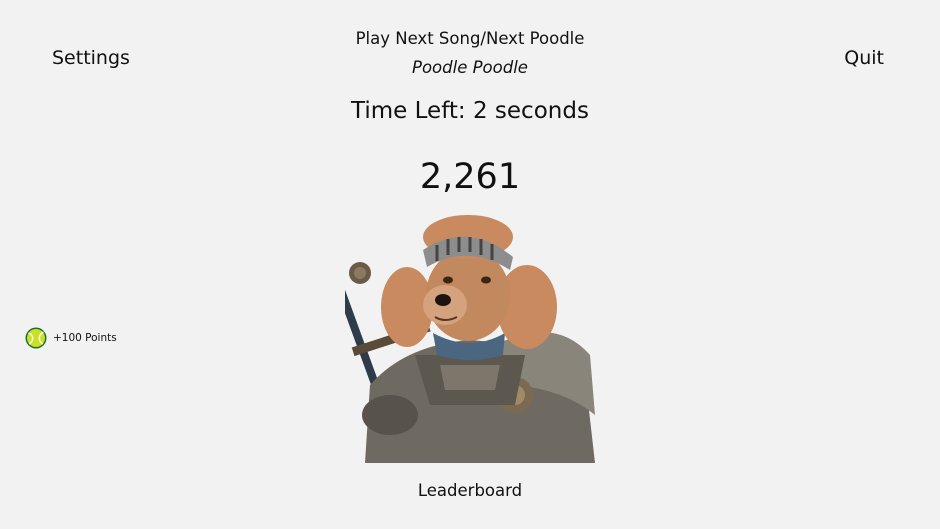 This screenshot has width=940, height=529. Describe the element at coordinates (470, 38) in the screenshot. I see `play-next-button: Play Next Song/Next Poodle` at that location.